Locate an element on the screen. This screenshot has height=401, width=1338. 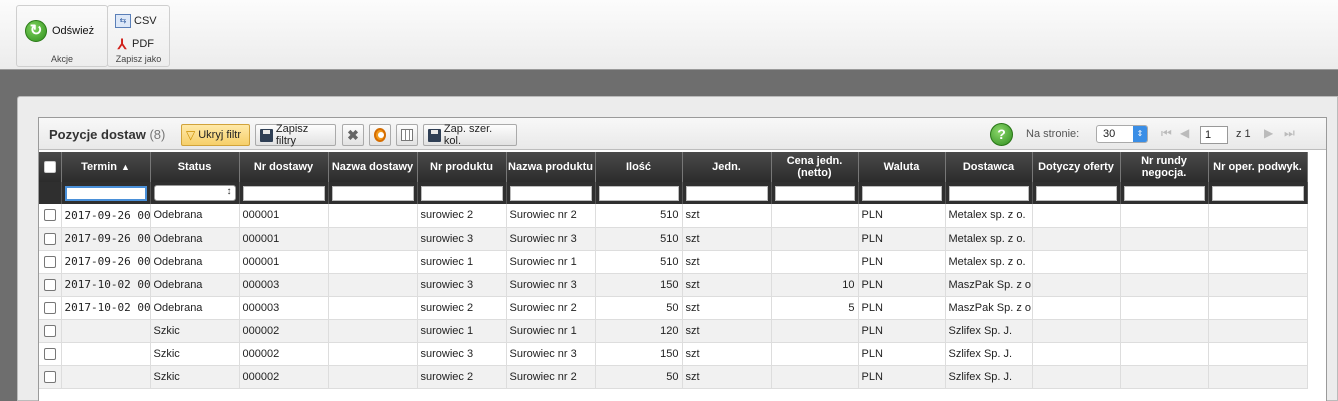
col-header-nazwa-dostawy: Nazwa dostawy is located at coordinates (373, 167).